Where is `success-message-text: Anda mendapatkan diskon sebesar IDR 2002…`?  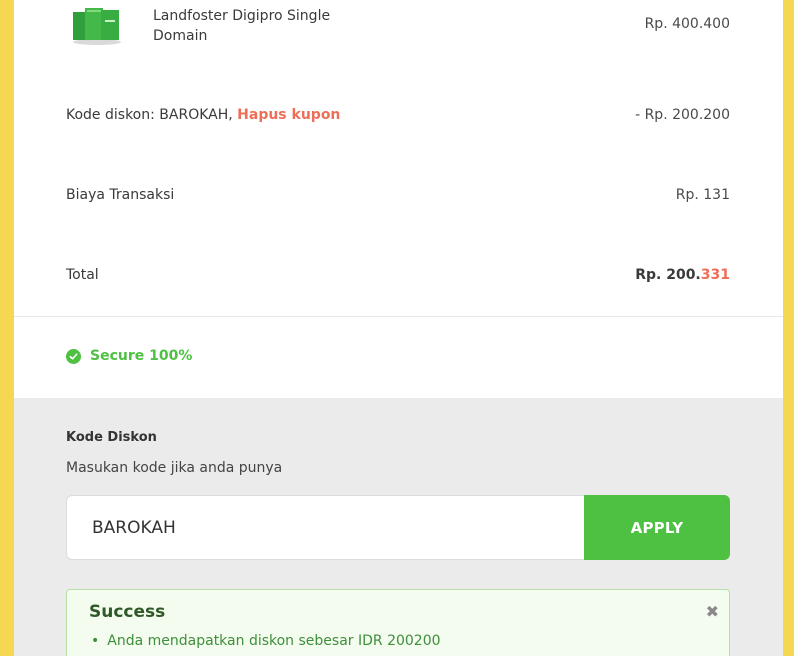
success-message-text: Anda mendapatkan diskon sebesar IDR 2002… is located at coordinates (274, 641).